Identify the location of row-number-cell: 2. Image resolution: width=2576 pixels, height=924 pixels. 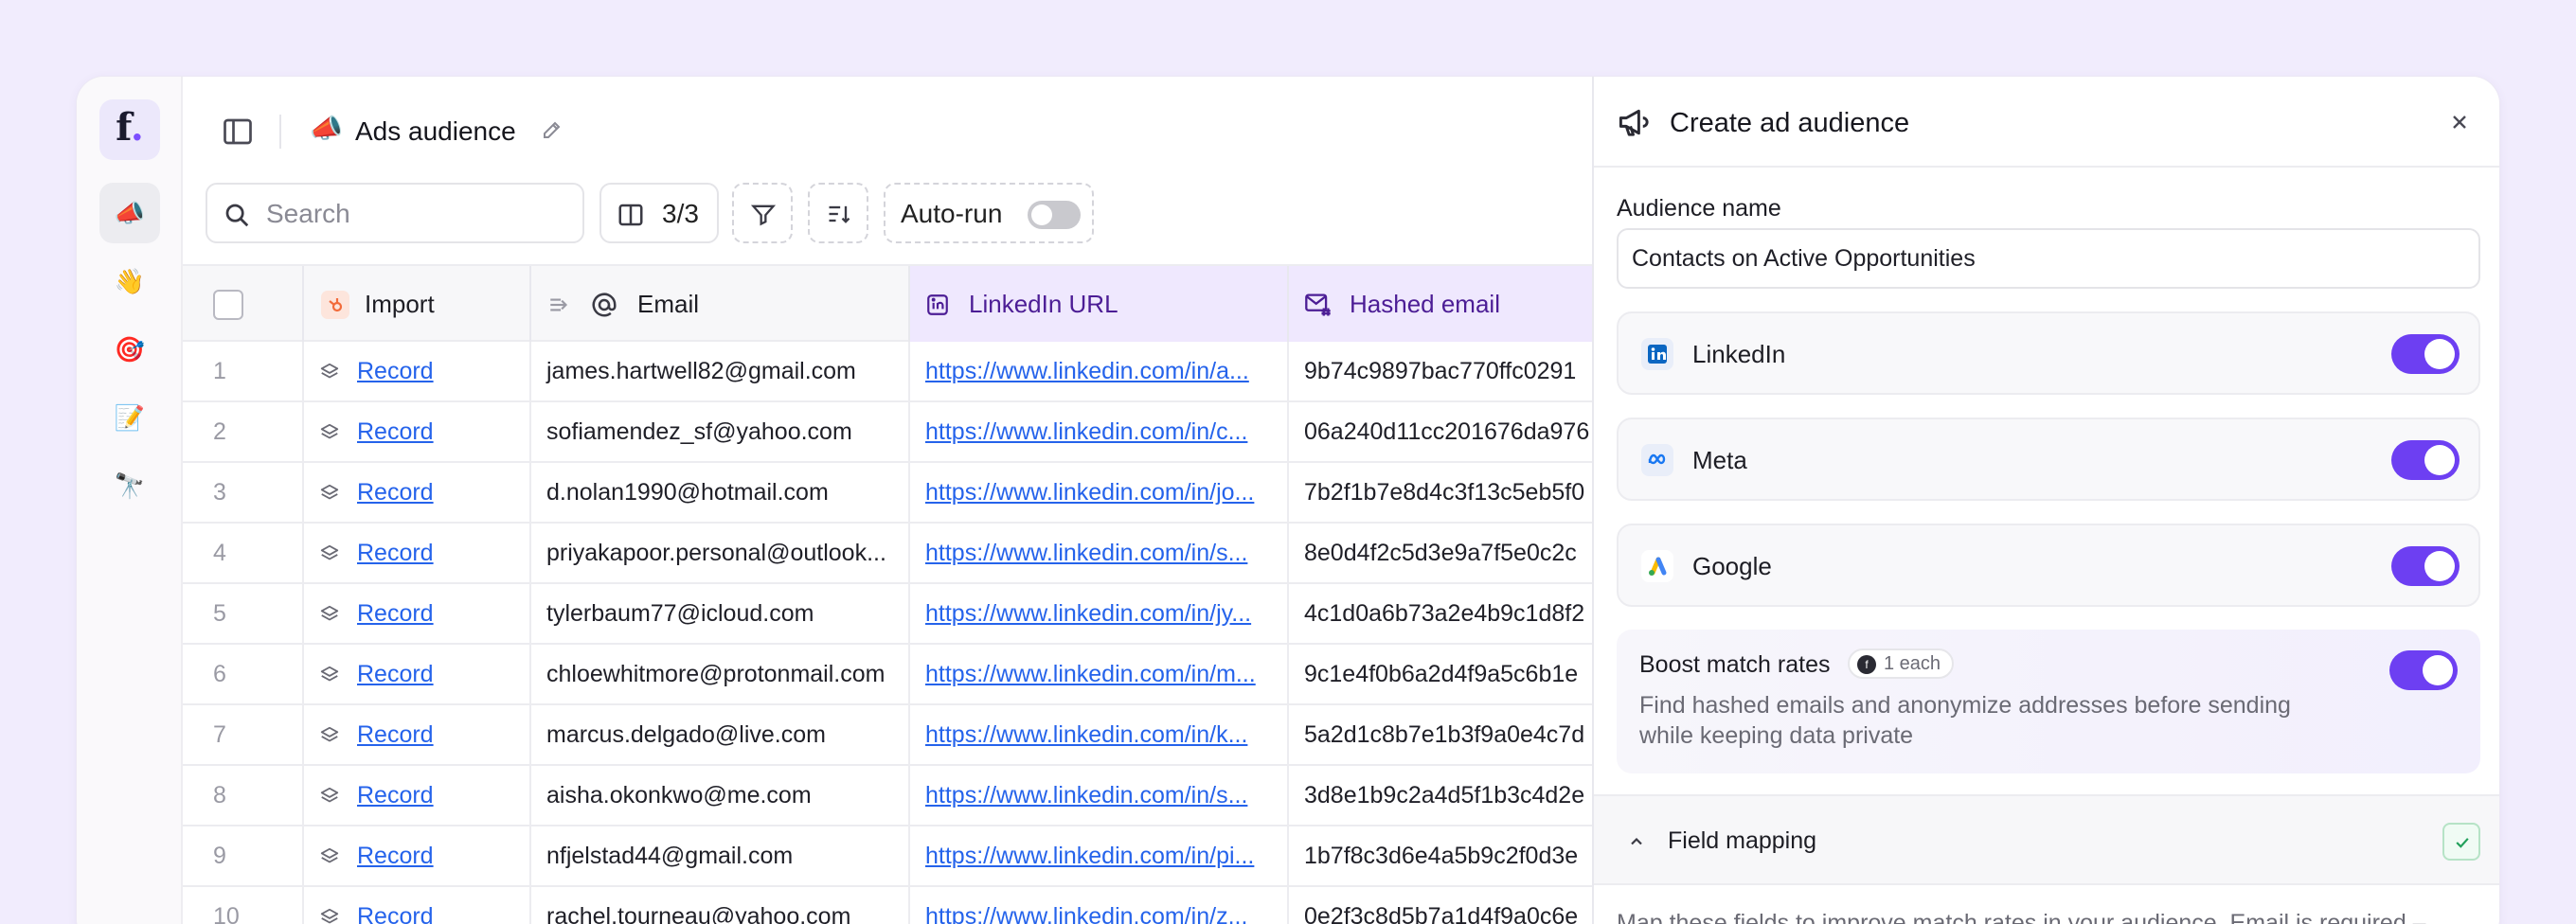
(243, 431).